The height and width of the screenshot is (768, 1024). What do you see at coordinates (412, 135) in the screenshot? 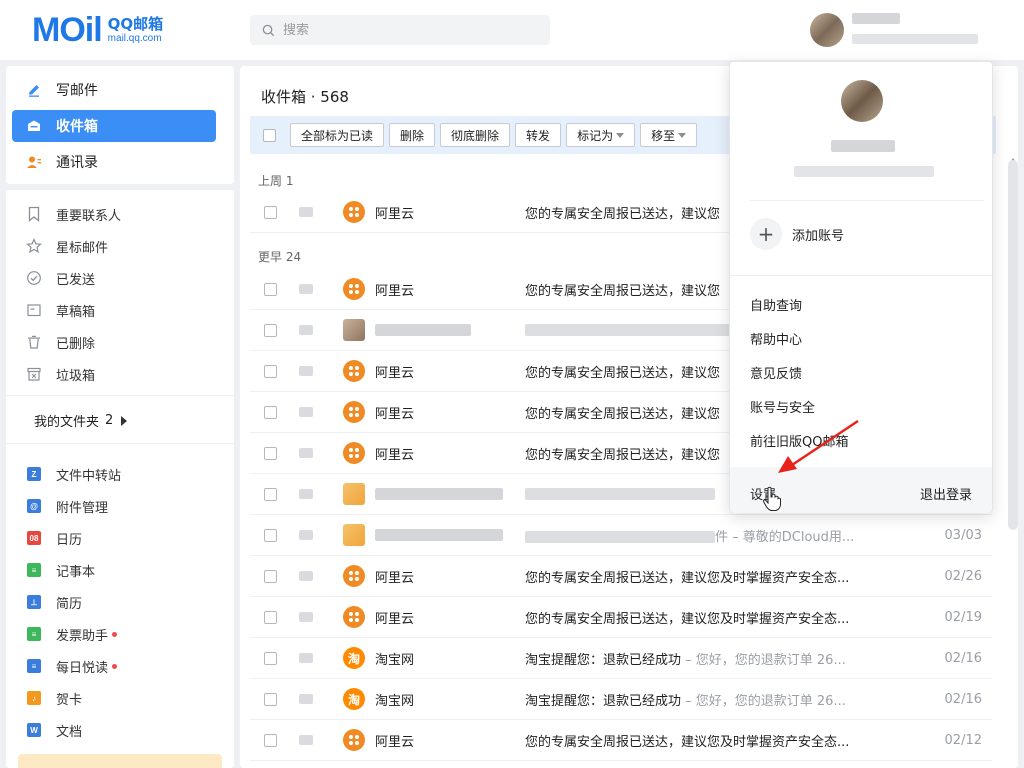
I see `delete-button: 删除` at bounding box center [412, 135].